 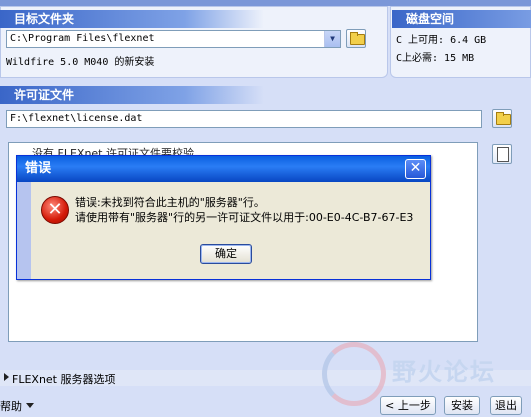 What do you see at coordinates (11, 406) in the screenshot?
I see `help-menu: 帮助` at bounding box center [11, 406].